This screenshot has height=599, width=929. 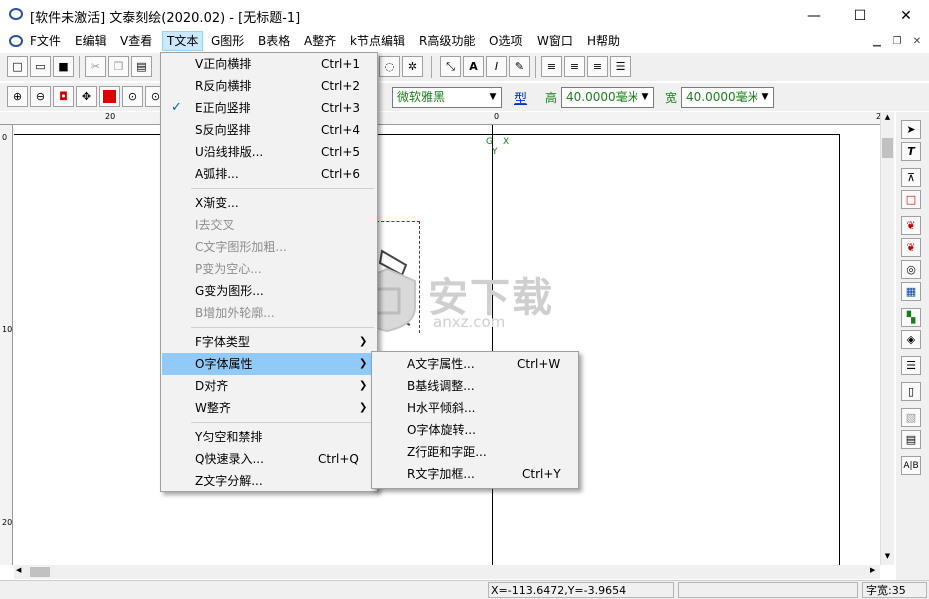 I want to click on menu-node-edit: k节点编辑, so click(x=377, y=41).